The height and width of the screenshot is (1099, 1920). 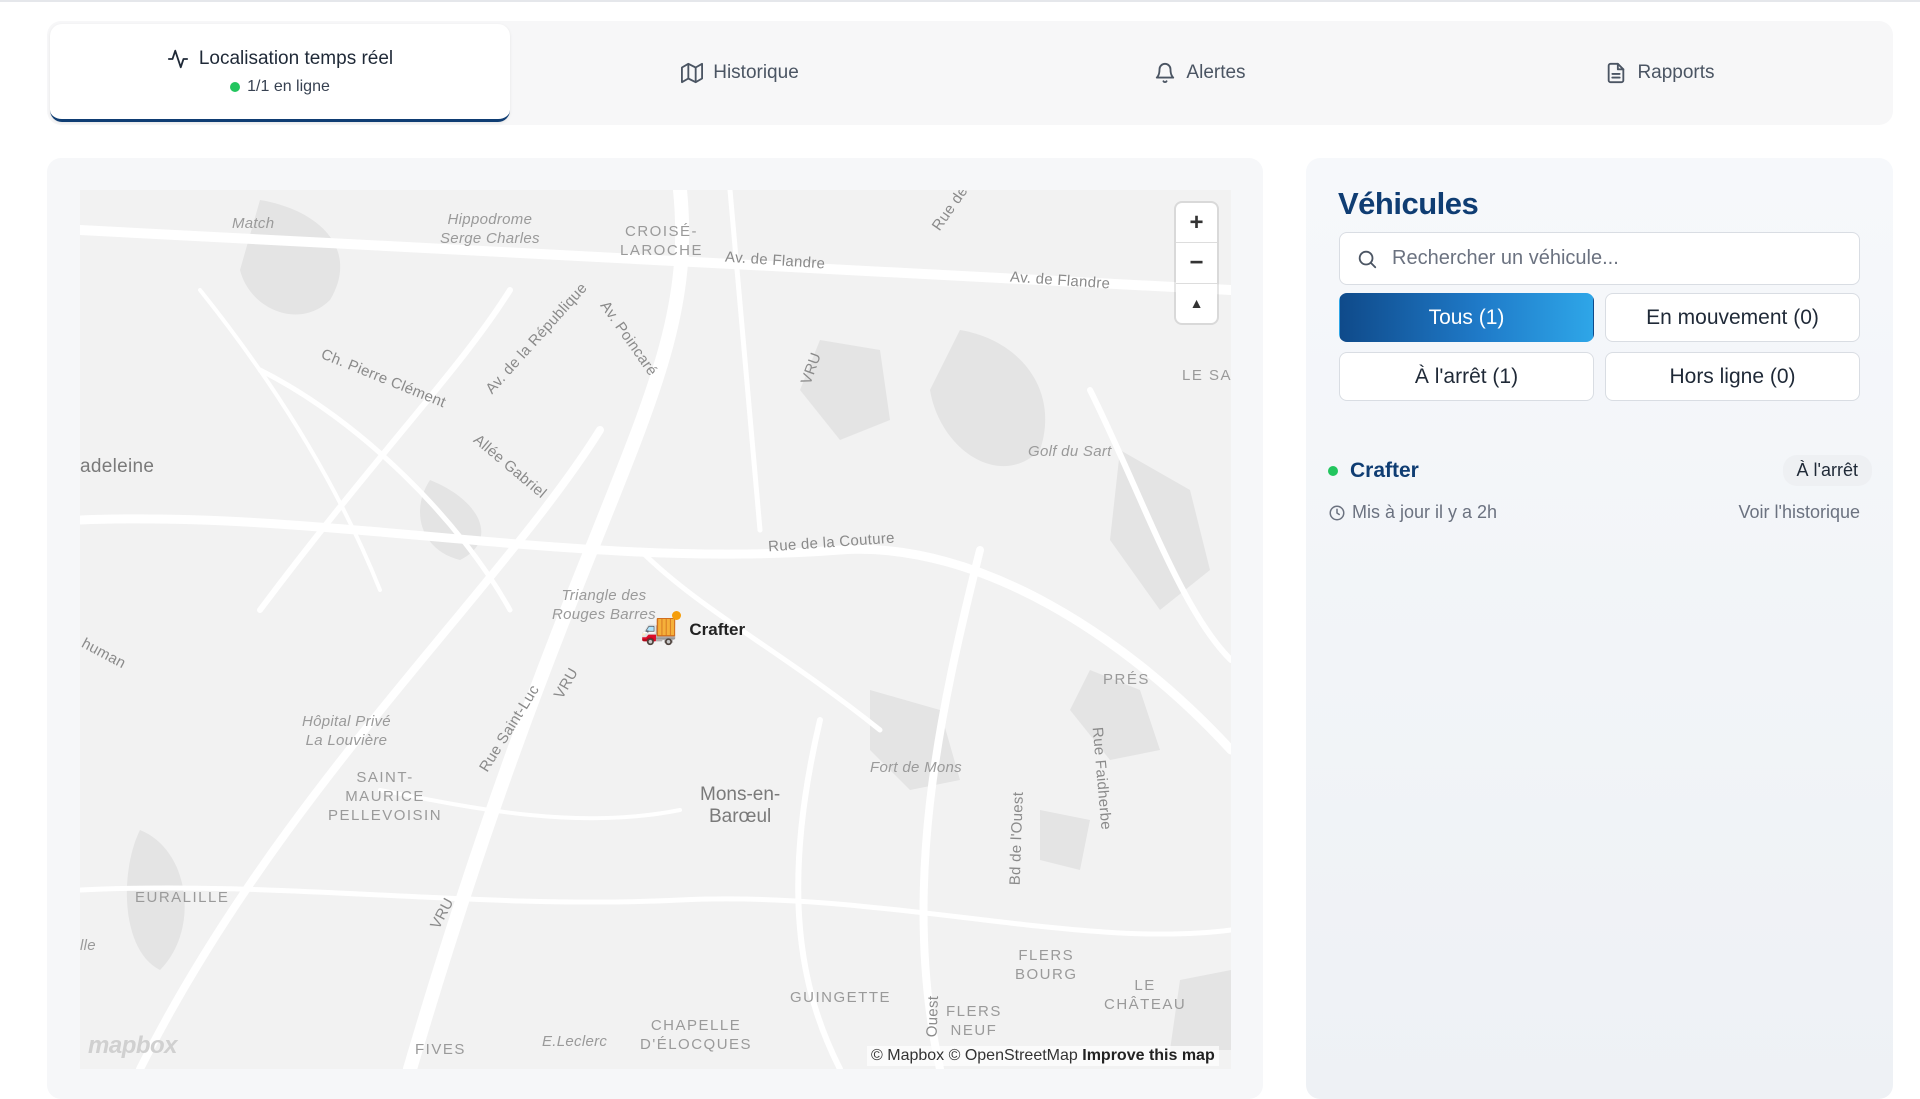 What do you see at coordinates (740, 805) in the screenshot?
I see `map-label: Mons-en- Barœul` at bounding box center [740, 805].